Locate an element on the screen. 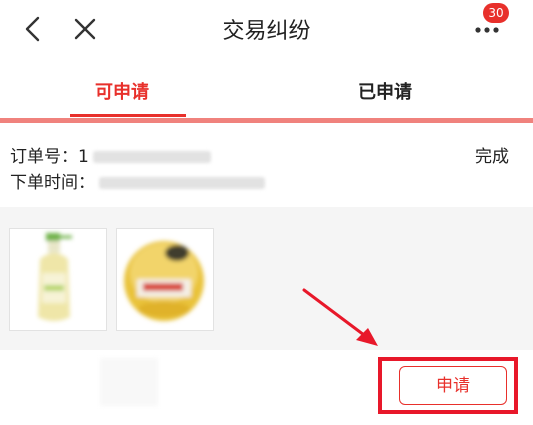 The height and width of the screenshot is (425, 533). snack-tub-image is located at coordinates (164, 281).